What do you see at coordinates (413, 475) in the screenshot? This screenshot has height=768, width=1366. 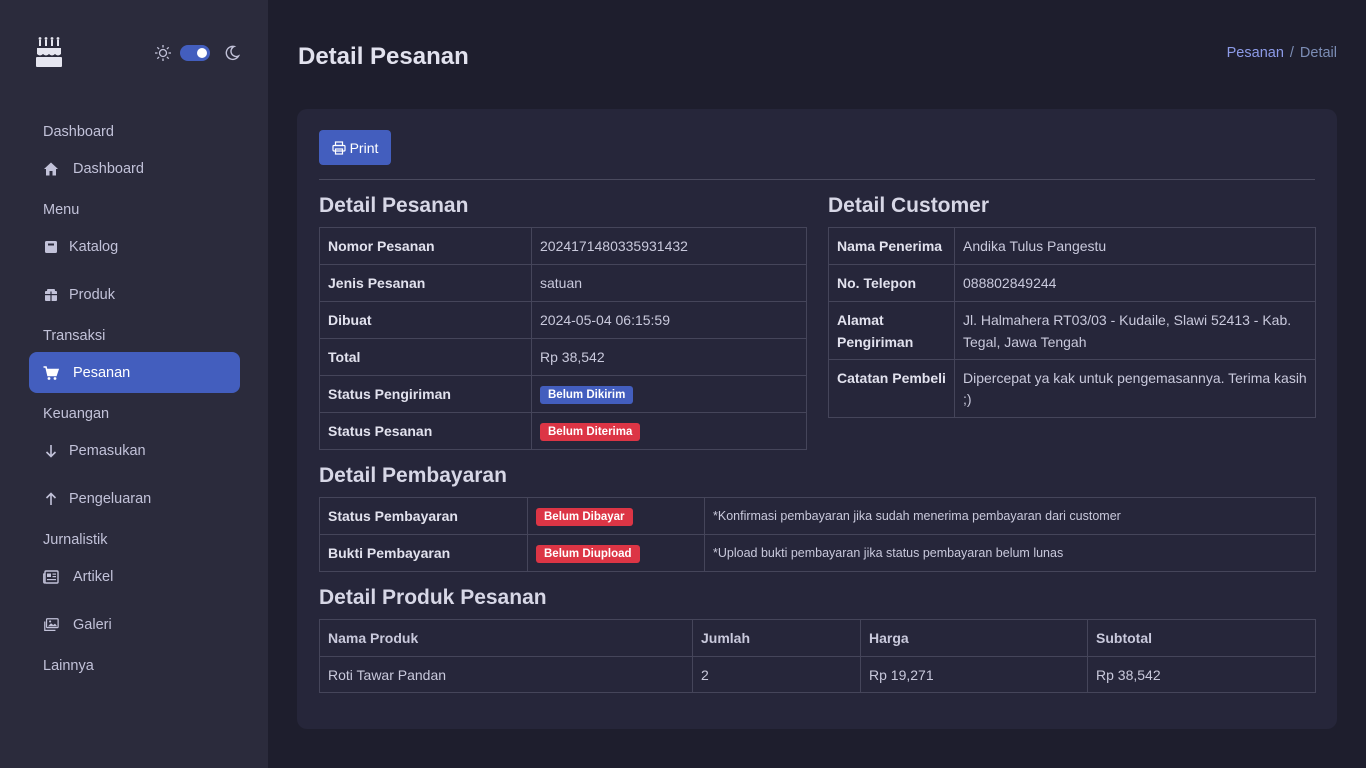 I see `payment-section-title: Detail Pembayaran` at bounding box center [413, 475].